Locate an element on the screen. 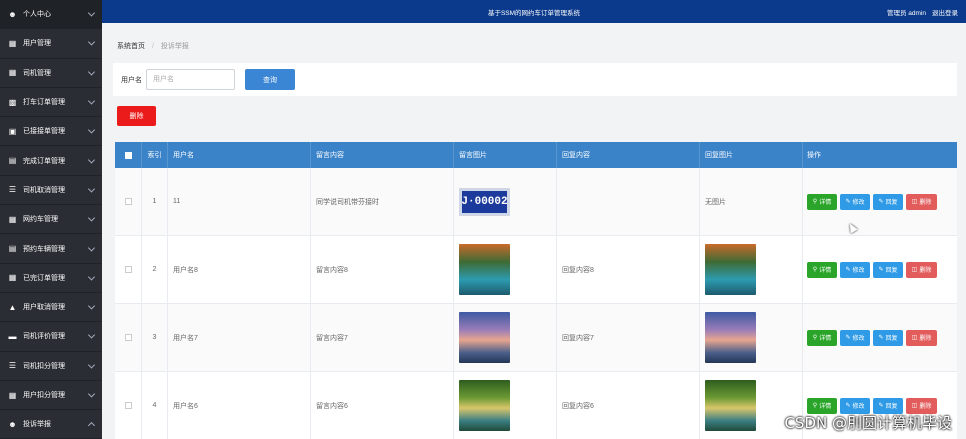 The image size is (966, 439). sidebar-item-finished-orders: ▦ 已完订单管理 is located at coordinates (51, 278).